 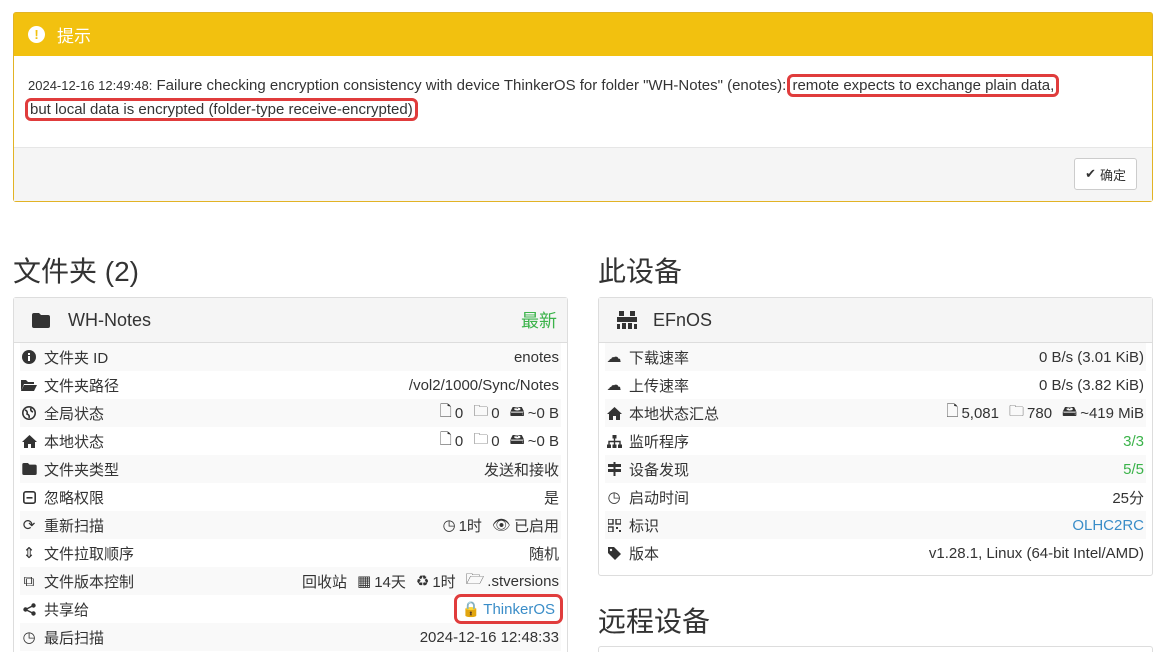 I want to click on folder-panel-header: WH-Notes 最新, so click(x=290, y=320).